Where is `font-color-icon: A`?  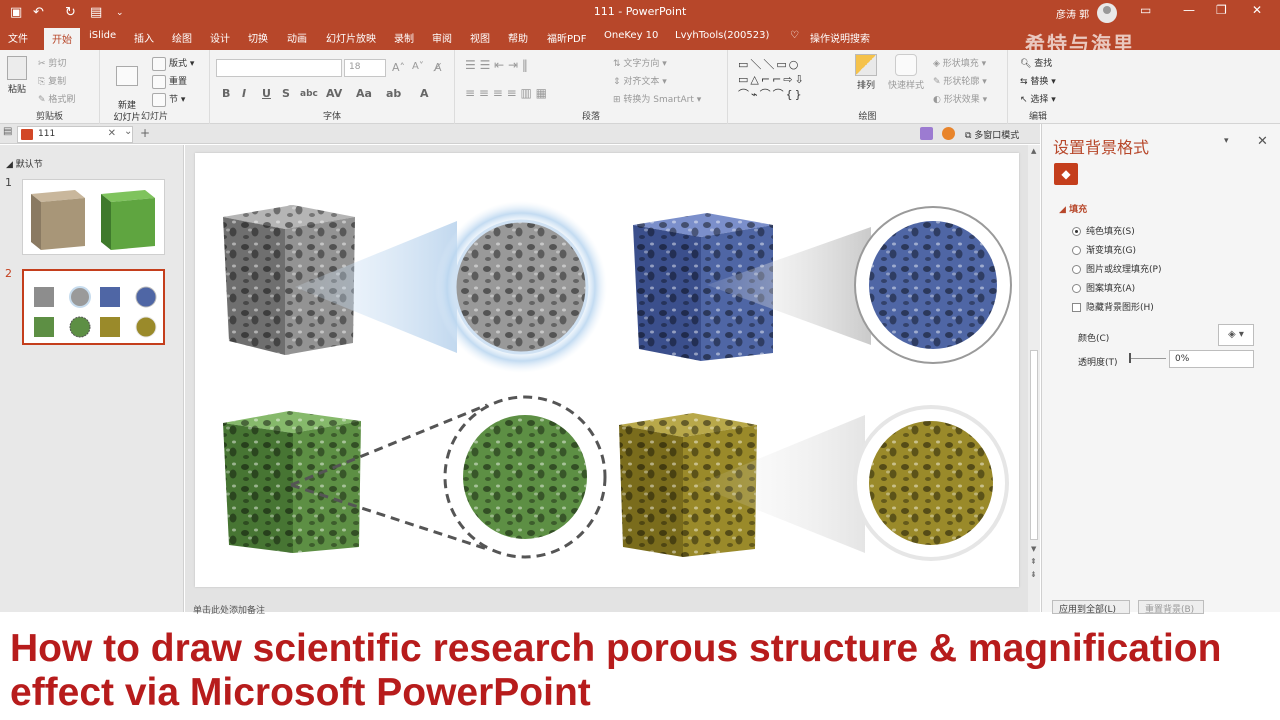 font-color-icon: A is located at coordinates (424, 93).